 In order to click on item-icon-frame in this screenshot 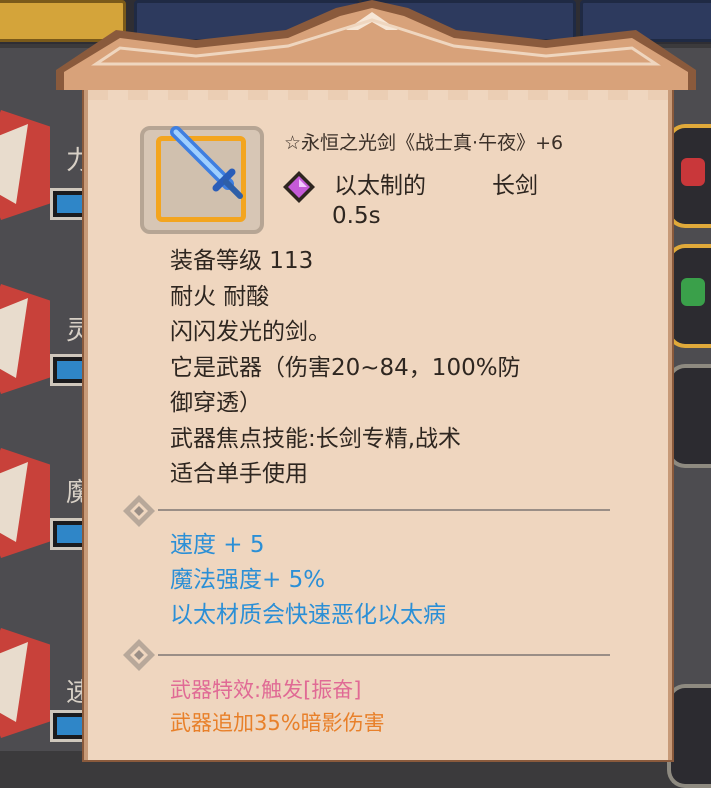, I will do `click(202, 180)`.